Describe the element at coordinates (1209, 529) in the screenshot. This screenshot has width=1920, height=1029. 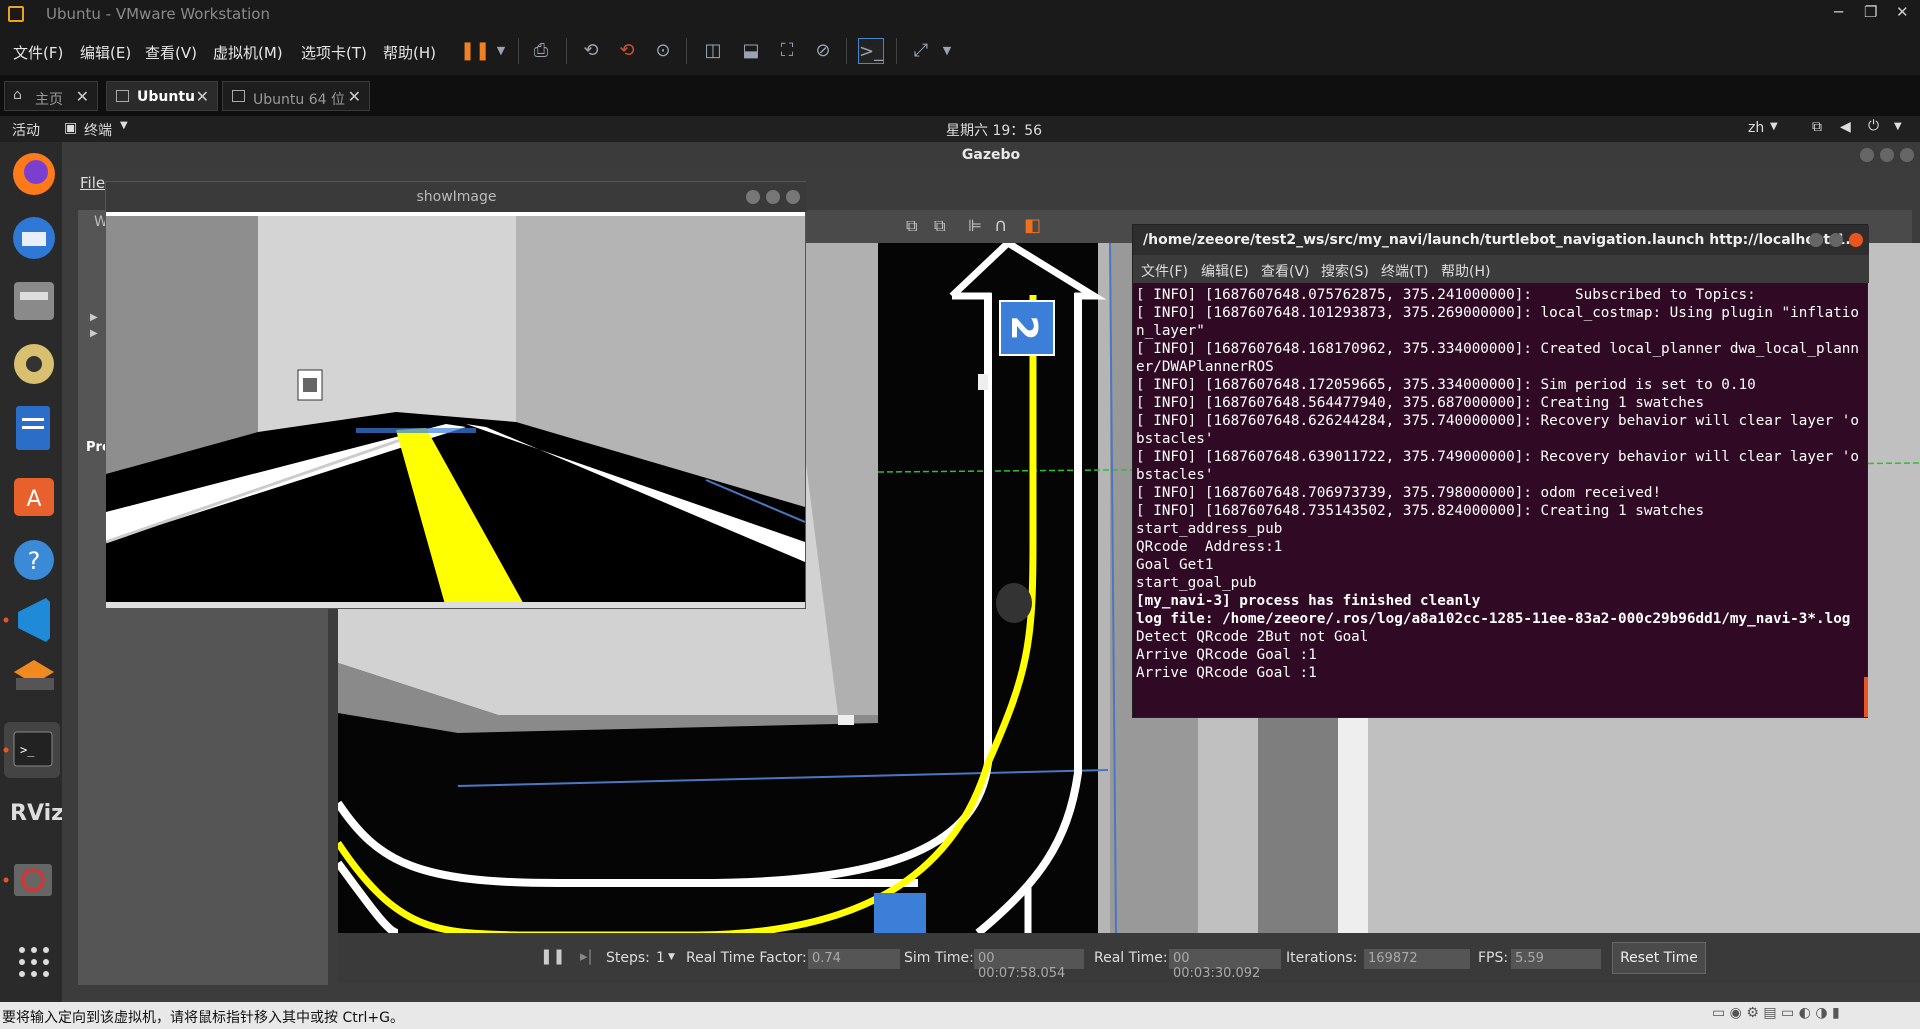
I see `terminal-line: start_address_pub` at that location.